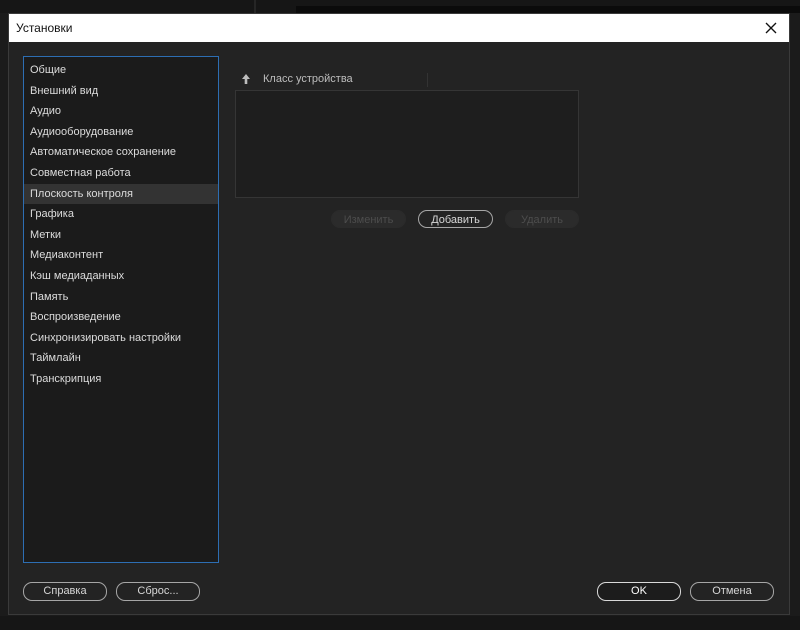 This screenshot has width=800, height=630. I want to click on category-item-memory: Память, so click(121, 297).